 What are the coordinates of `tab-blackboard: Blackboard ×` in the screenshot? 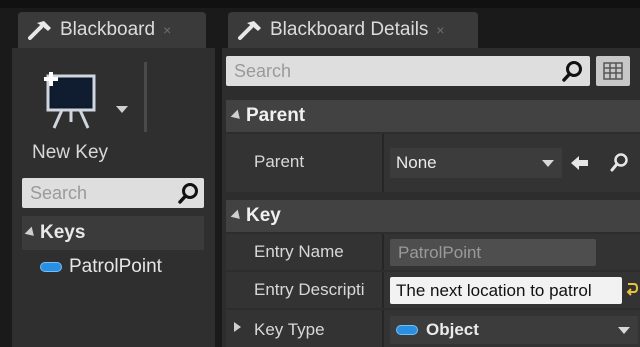 It's located at (112, 30).